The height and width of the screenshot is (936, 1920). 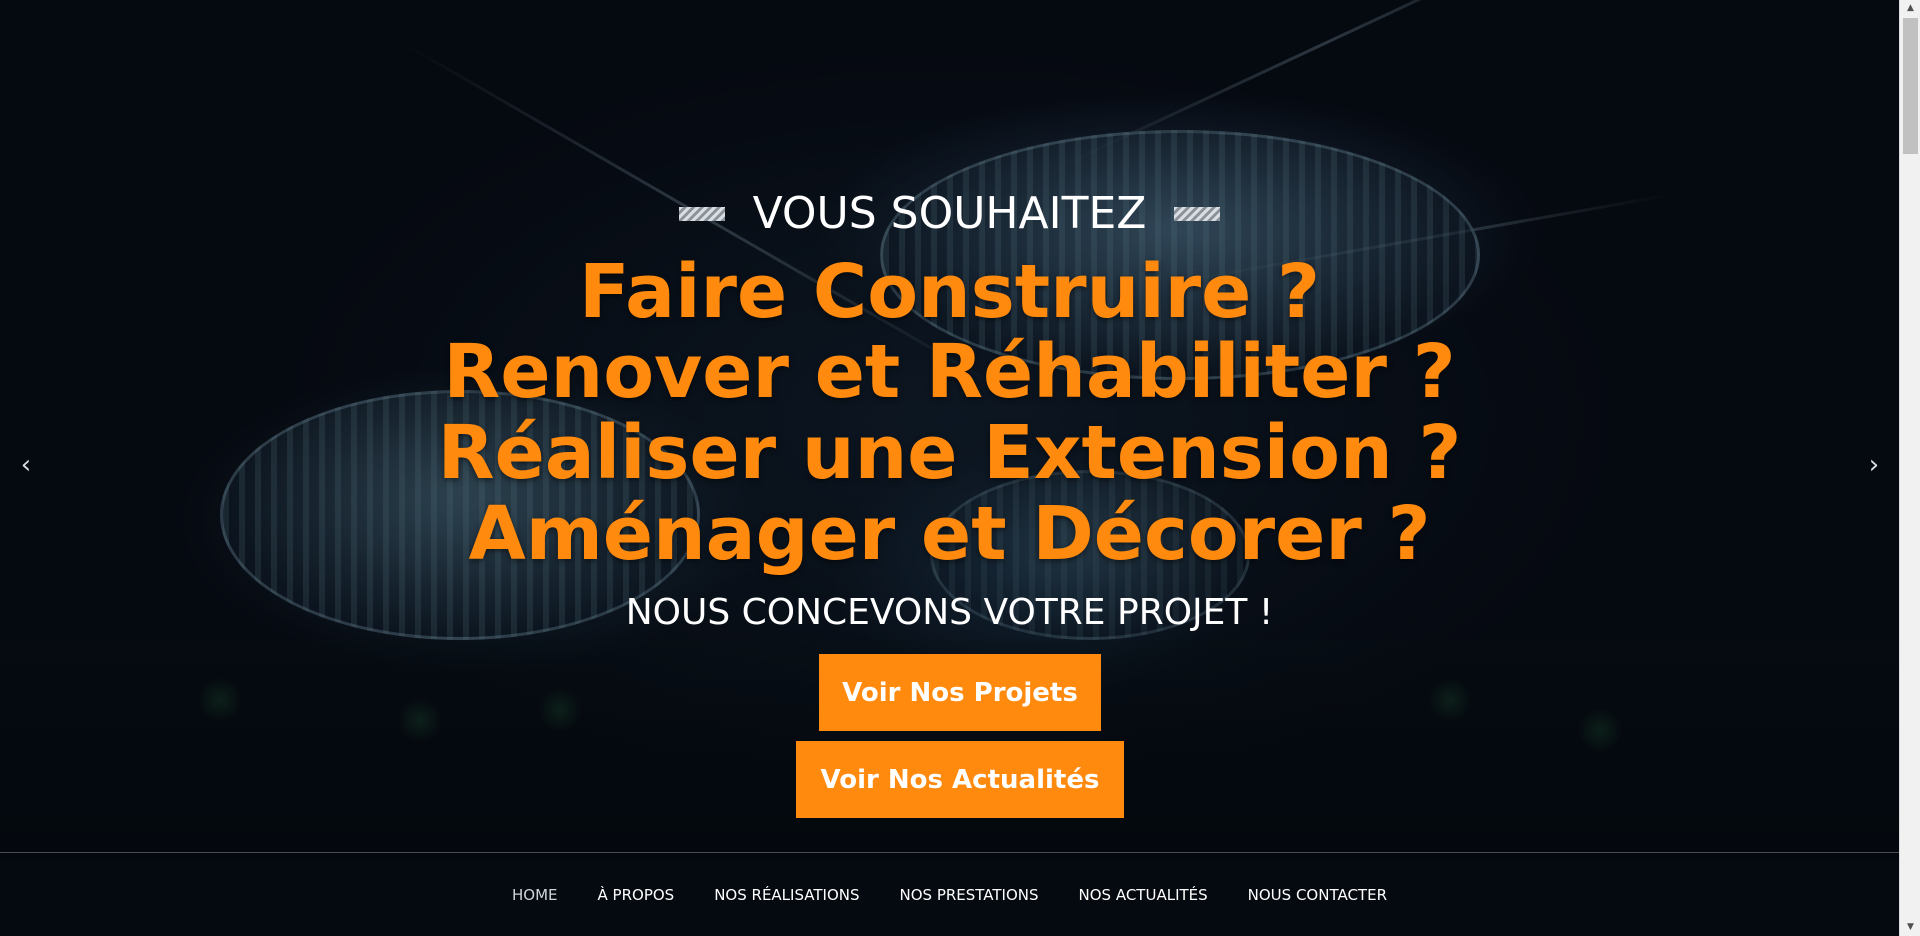 What do you see at coordinates (535, 895) in the screenshot?
I see `nav-item-home: HOME` at bounding box center [535, 895].